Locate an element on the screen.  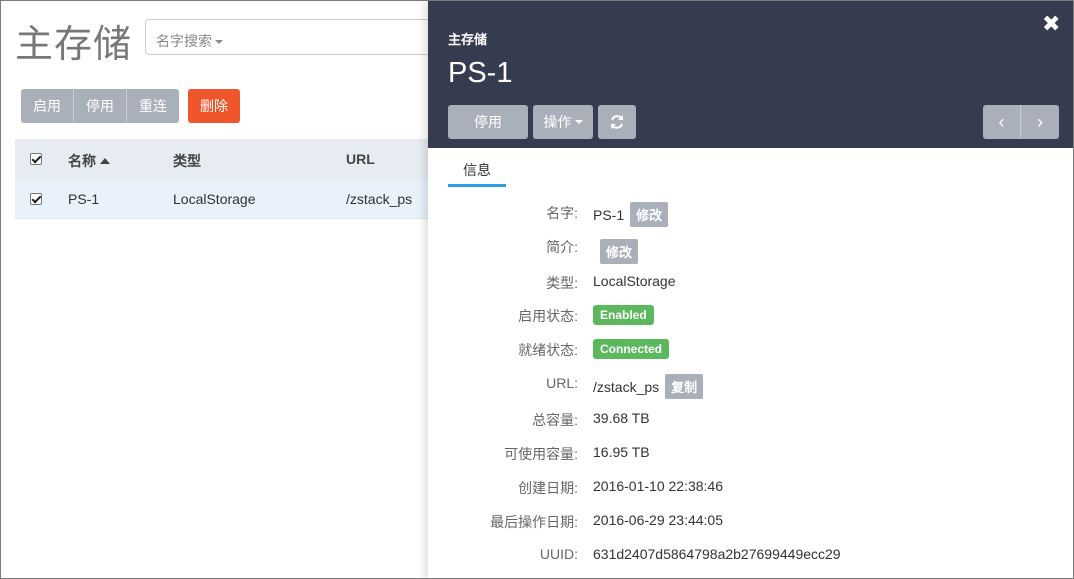
column-header-url: URL is located at coordinates (360, 159).